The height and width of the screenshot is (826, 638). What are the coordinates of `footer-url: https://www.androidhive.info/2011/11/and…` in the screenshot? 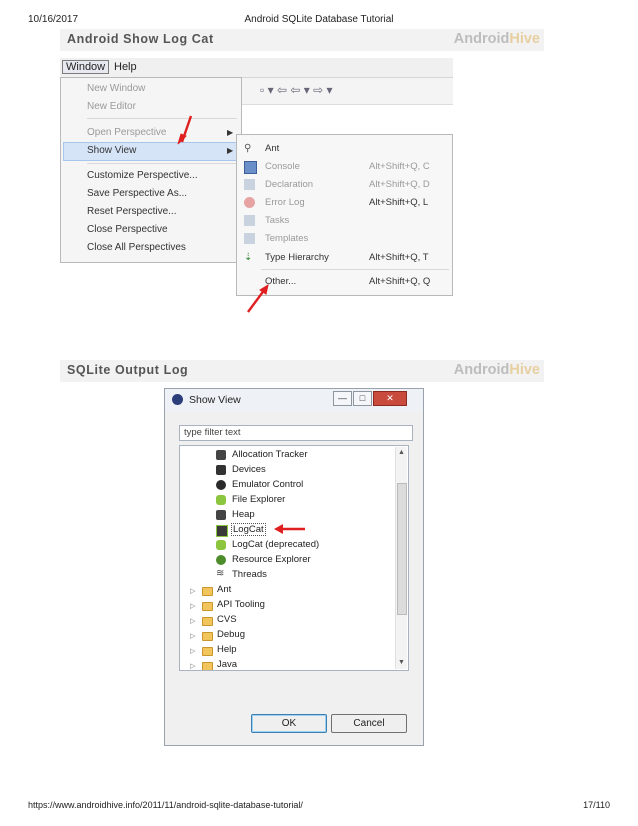 It's located at (165, 805).